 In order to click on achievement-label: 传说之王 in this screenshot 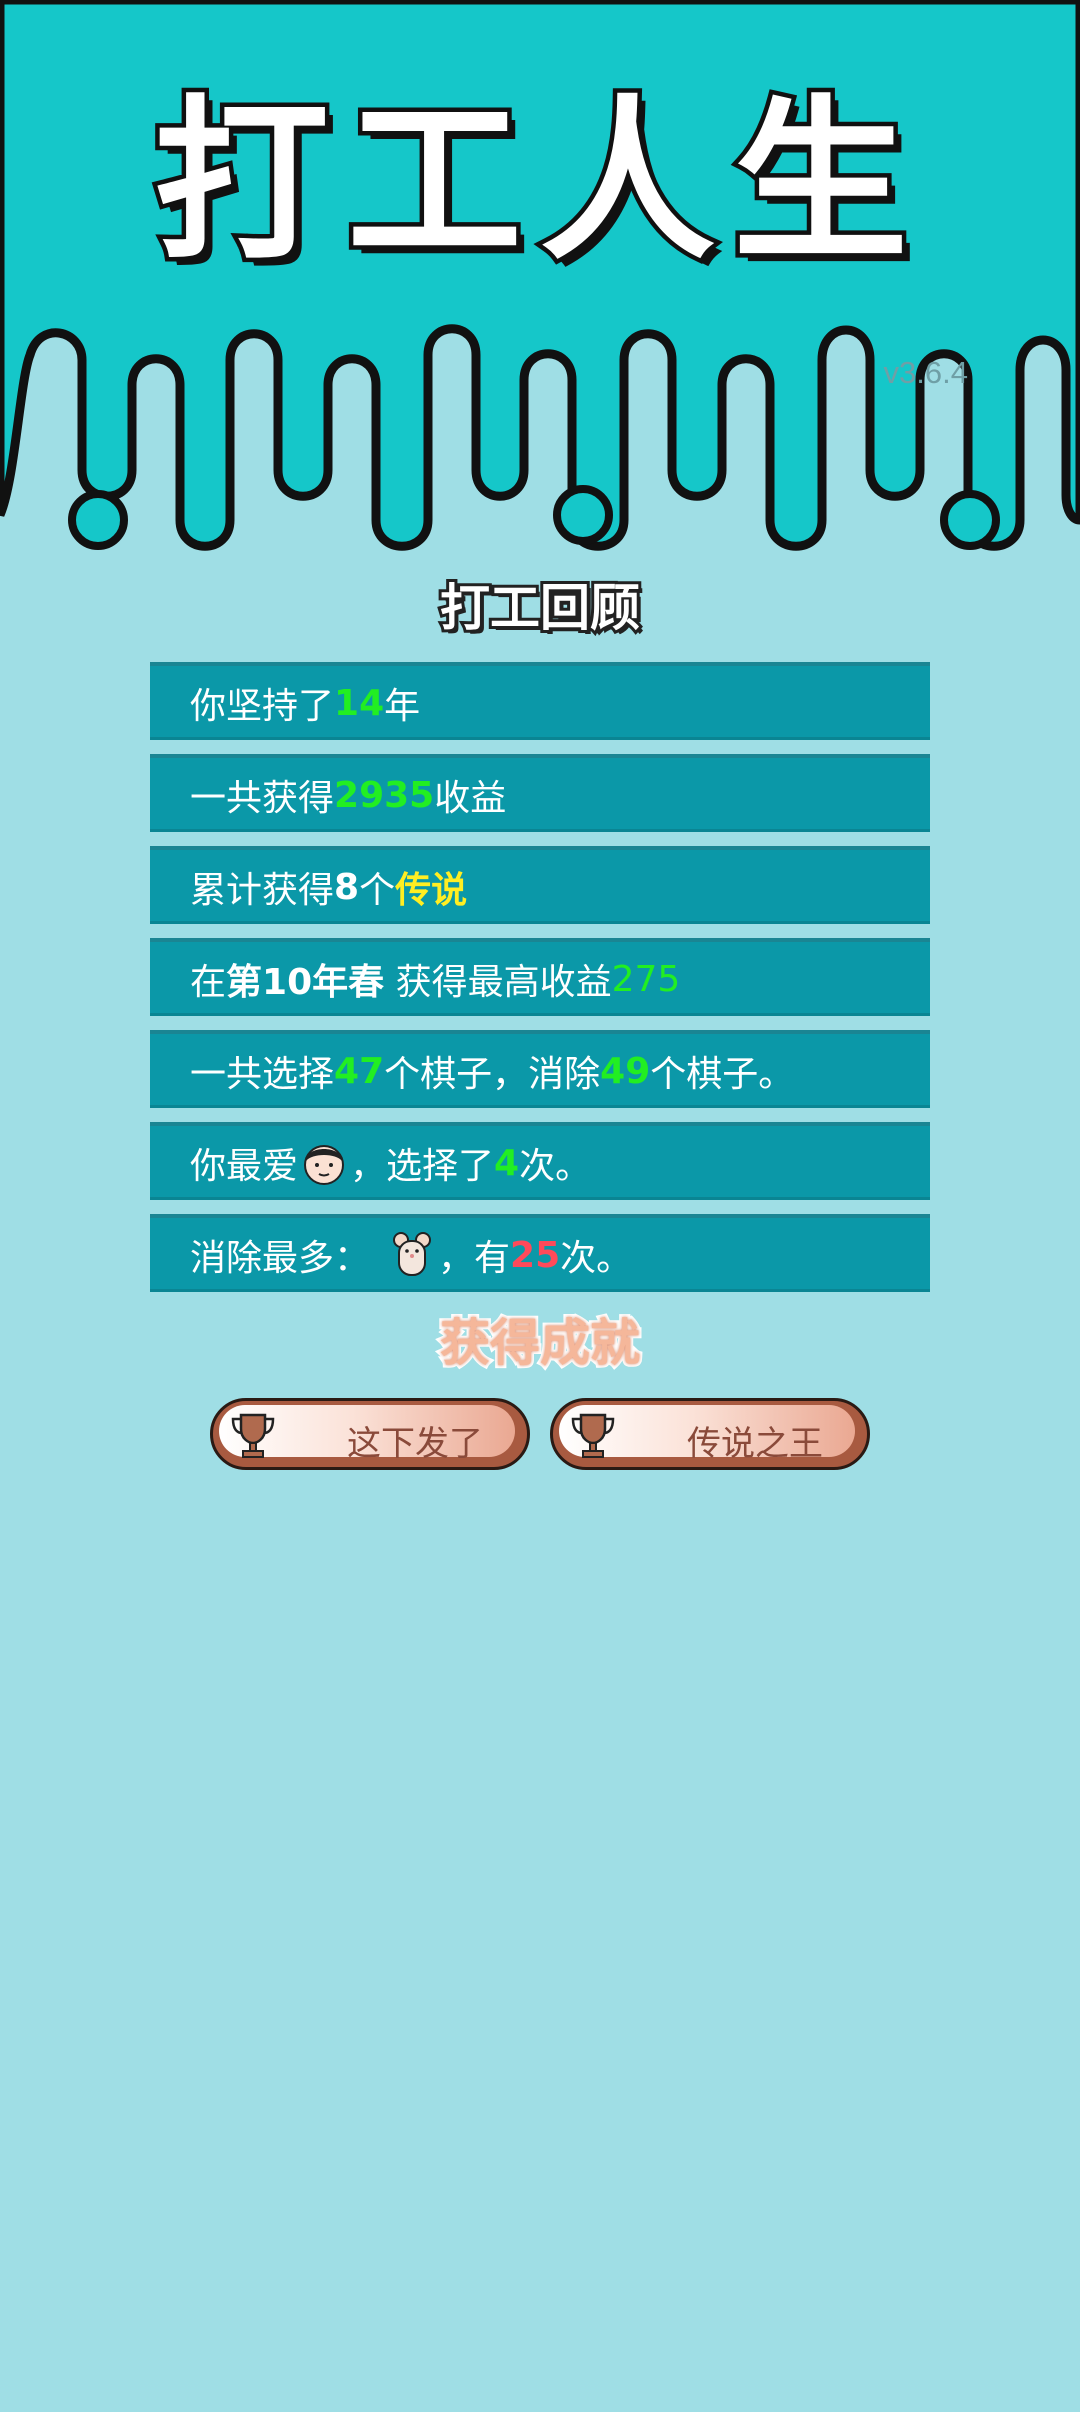, I will do `click(755, 1444)`.